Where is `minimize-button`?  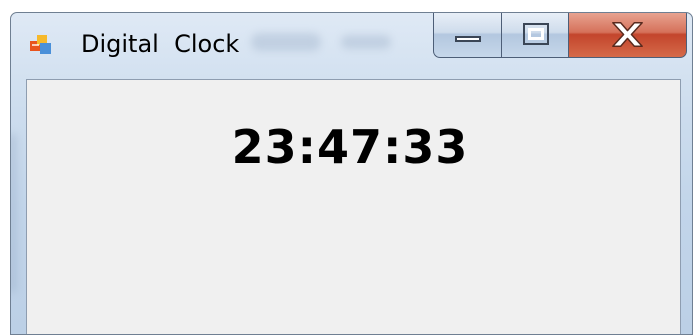
minimize-button is located at coordinates (467, 35).